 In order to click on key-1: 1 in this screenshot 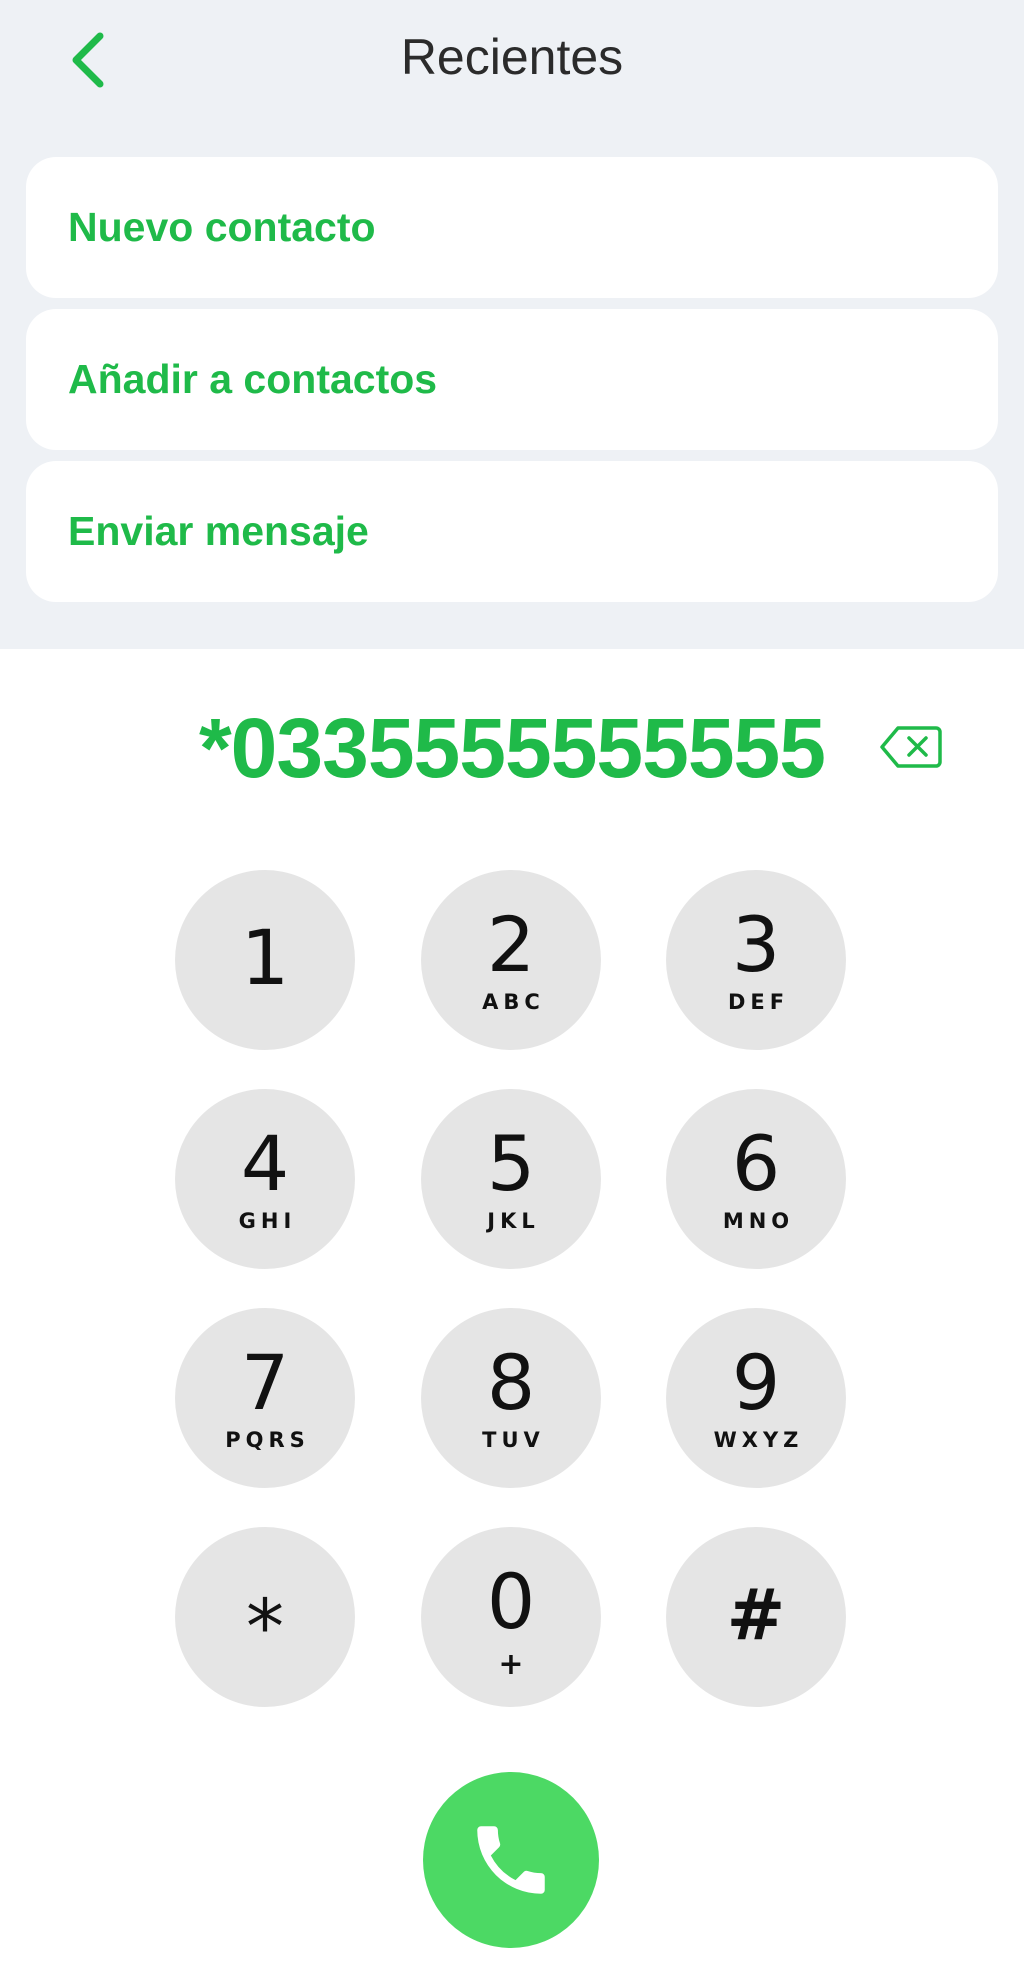, I will do `click(265, 960)`.